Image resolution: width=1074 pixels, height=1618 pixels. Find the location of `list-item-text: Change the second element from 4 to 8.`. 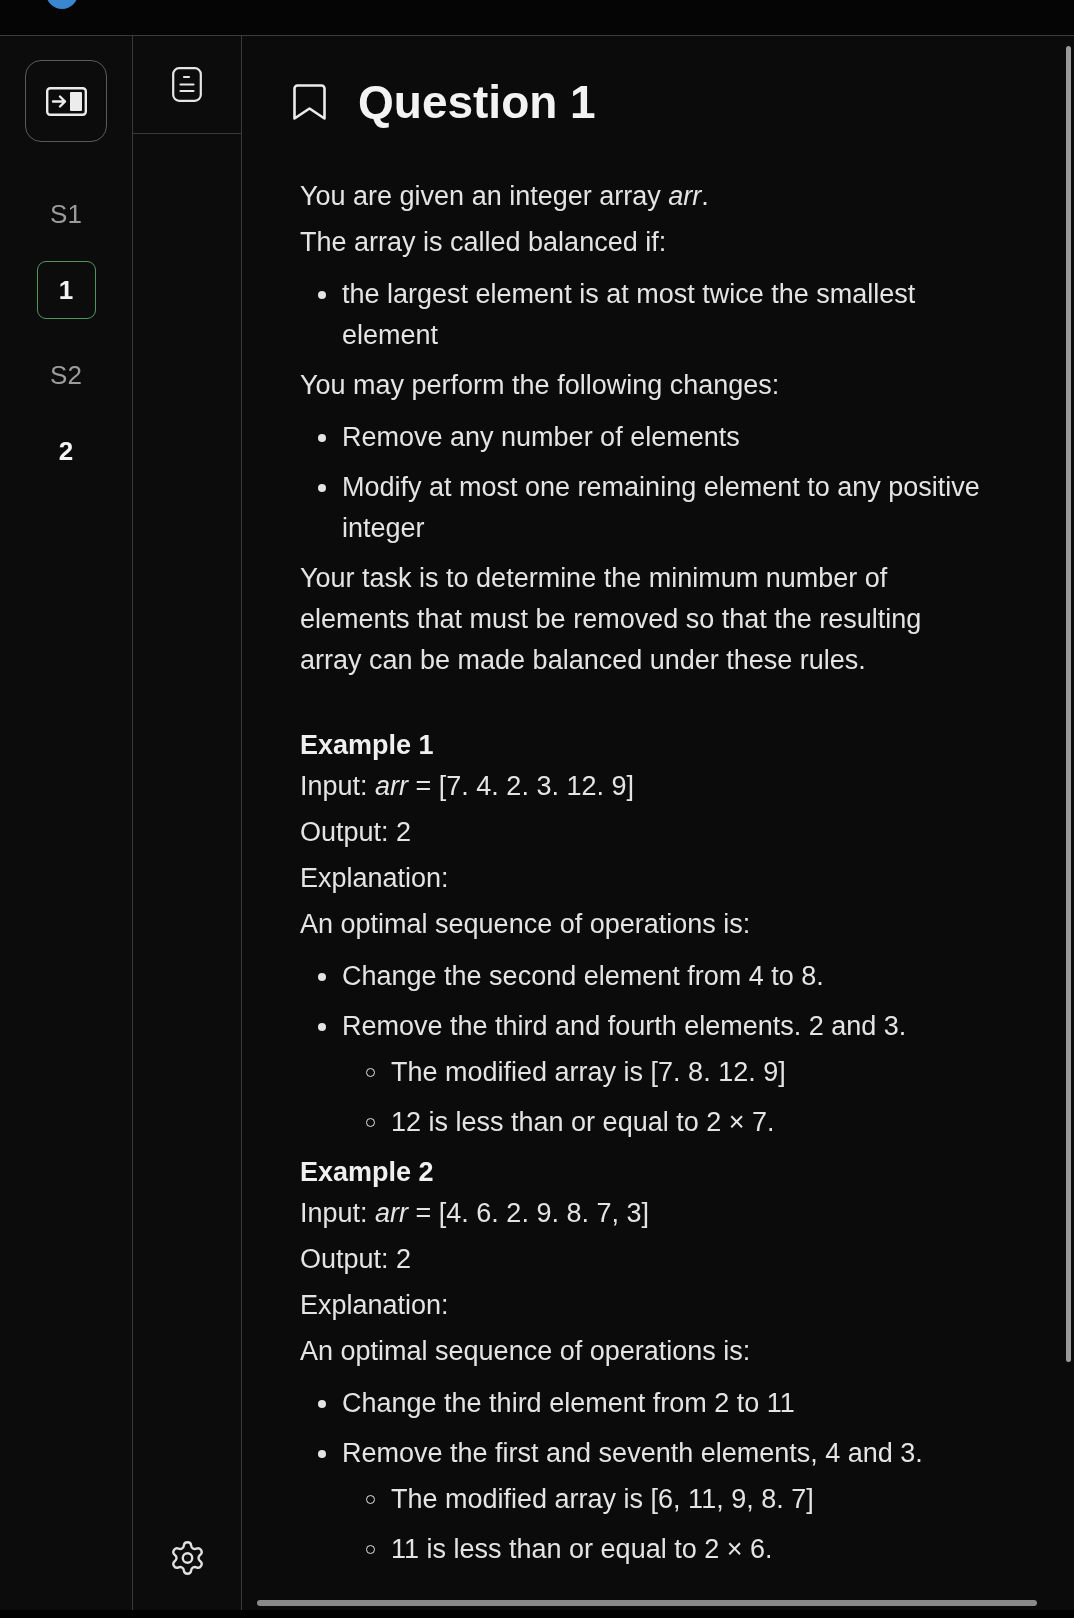

list-item-text: Change the second element from 4 to 8. is located at coordinates (583, 976).